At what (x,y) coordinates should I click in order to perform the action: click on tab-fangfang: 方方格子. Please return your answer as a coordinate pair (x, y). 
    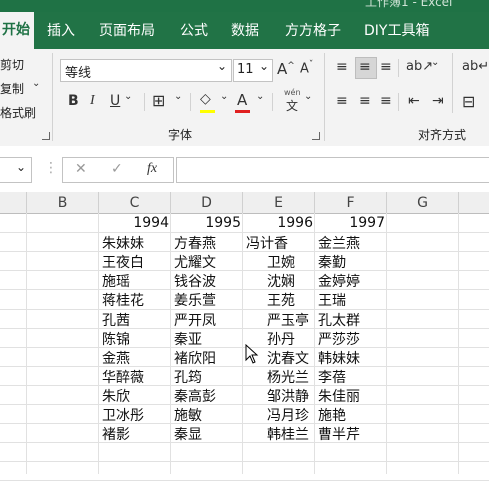
    Looking at the image, I should click on (313, 30).